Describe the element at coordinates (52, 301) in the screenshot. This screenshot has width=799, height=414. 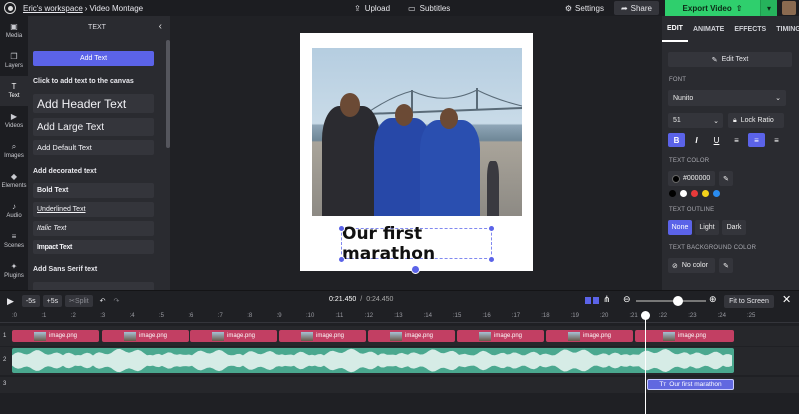
I see `forward-5s-button: +5s` at that location.